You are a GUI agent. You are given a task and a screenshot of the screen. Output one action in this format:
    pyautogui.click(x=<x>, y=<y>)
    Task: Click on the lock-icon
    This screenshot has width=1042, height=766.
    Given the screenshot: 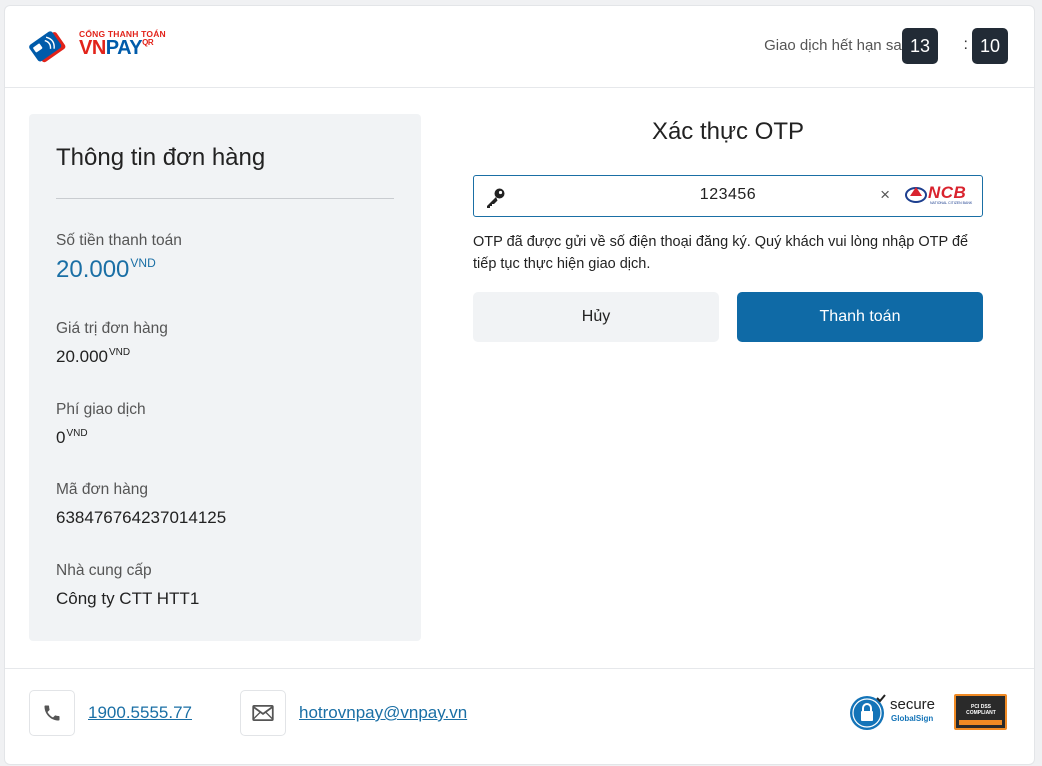 What is the action you would take?
    pyautogui.click(x=868, y=712)
    